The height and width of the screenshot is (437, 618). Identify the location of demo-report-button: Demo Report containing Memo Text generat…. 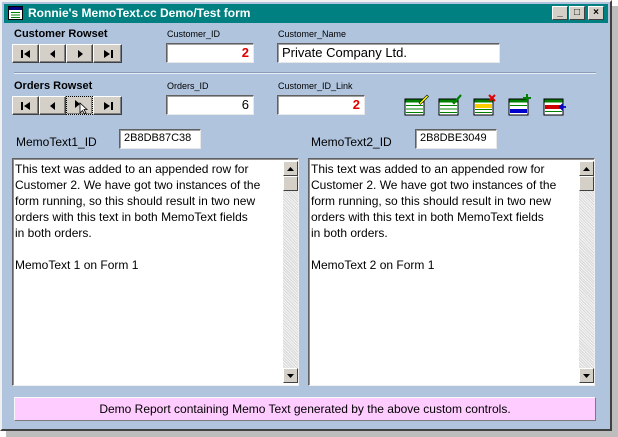
(305, 409).